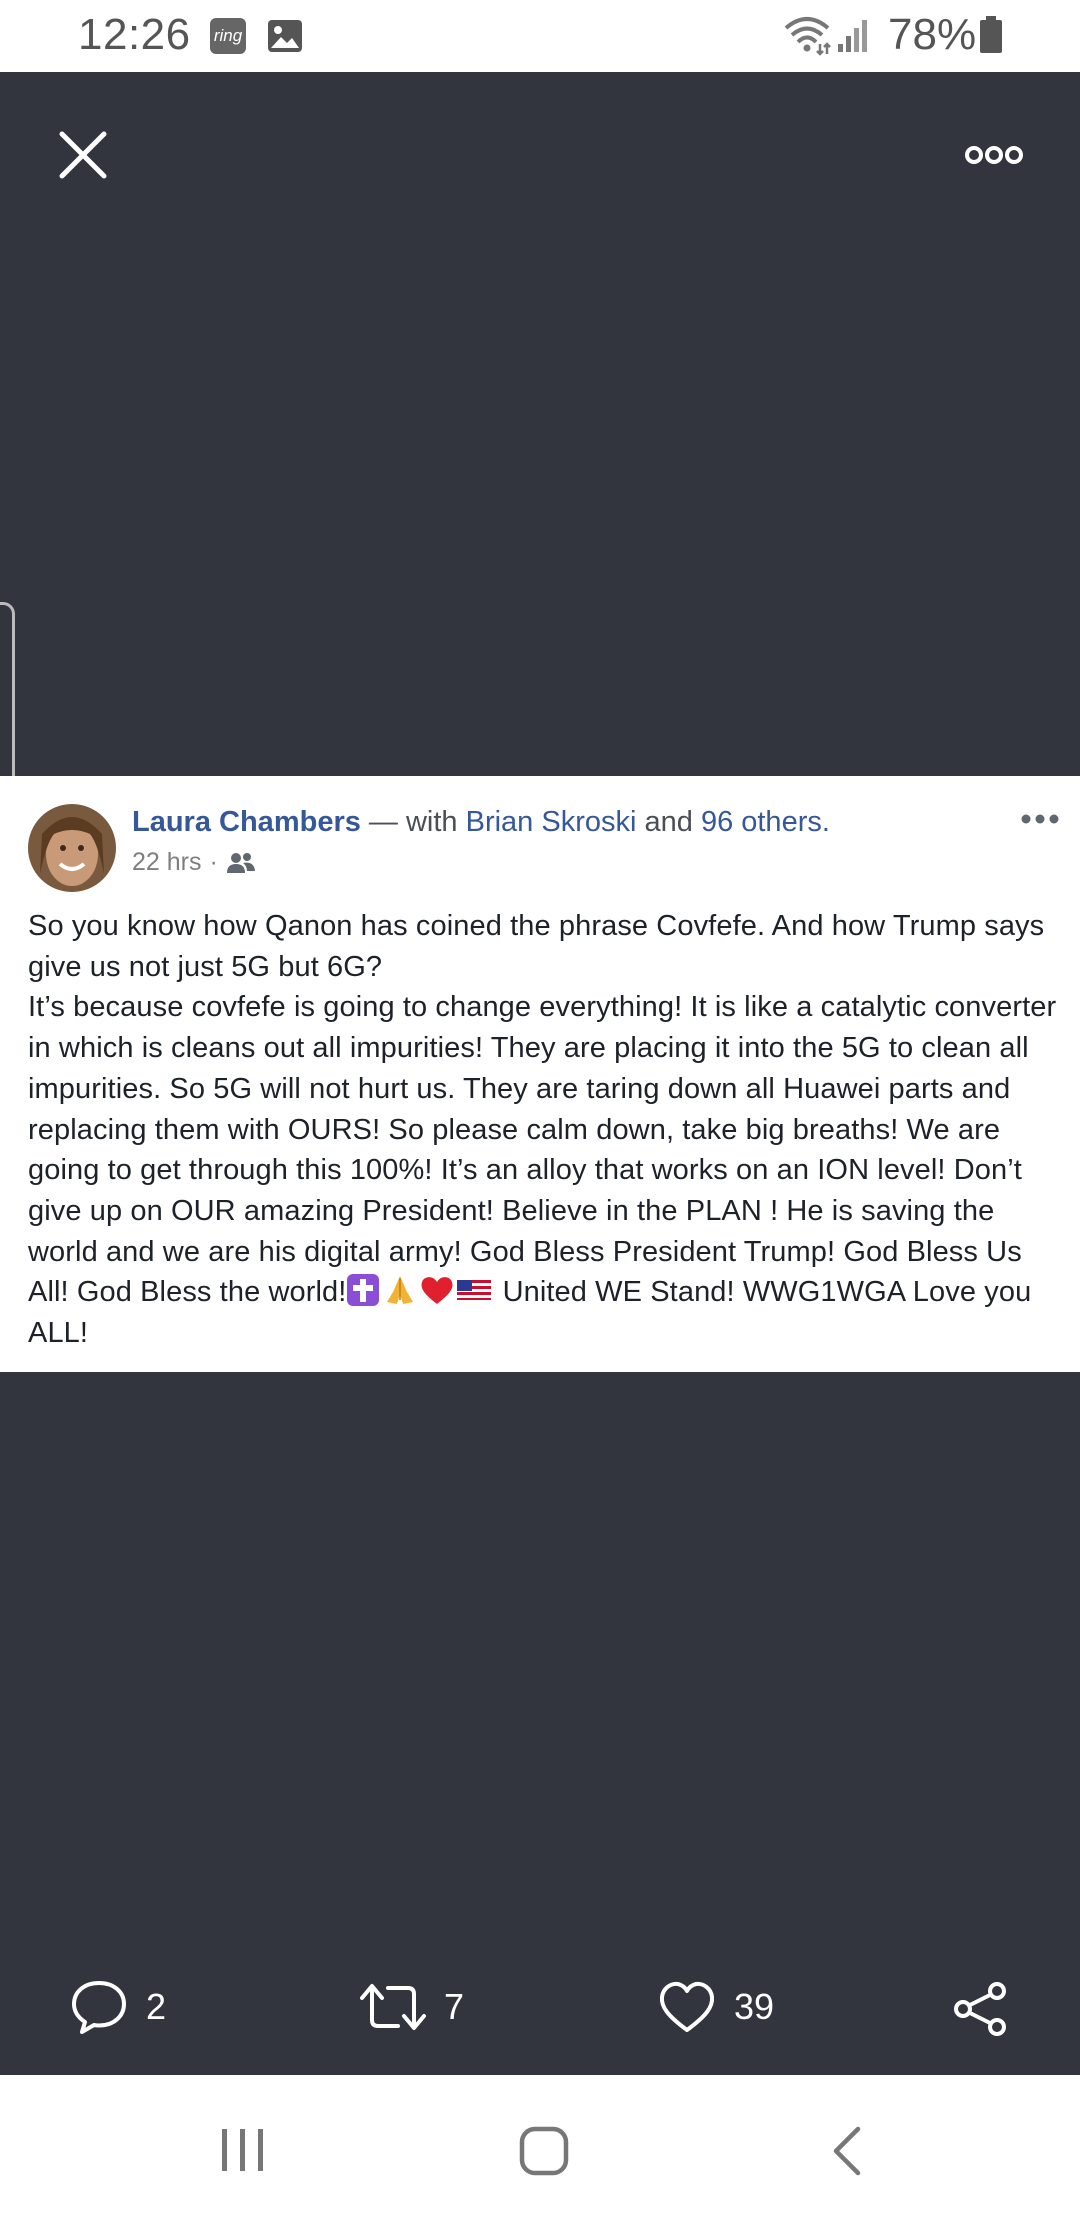 The image size is (1080, 2220). I want to click on signal-icon, so click(852, 36).